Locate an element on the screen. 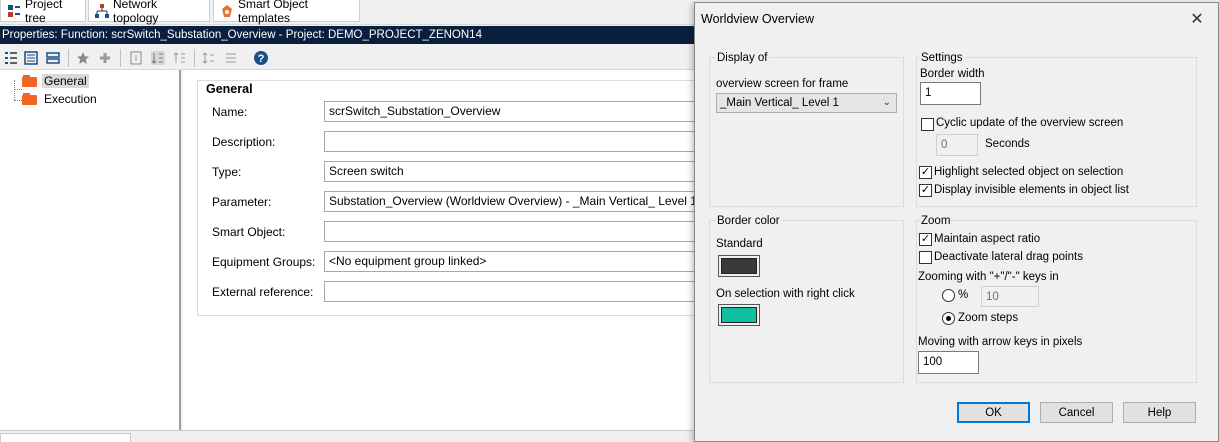 The width and height of the screenshot is (1219, 442). help-icon: ? is located at coordinates (261, 58).